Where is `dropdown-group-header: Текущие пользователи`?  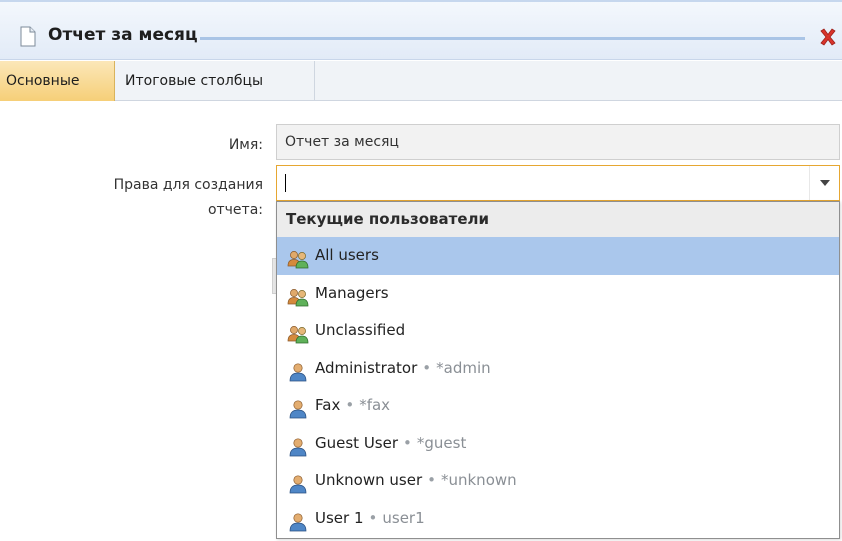 dropdown-group-header: Текущие пользователи is located at coordinates (558, 219).